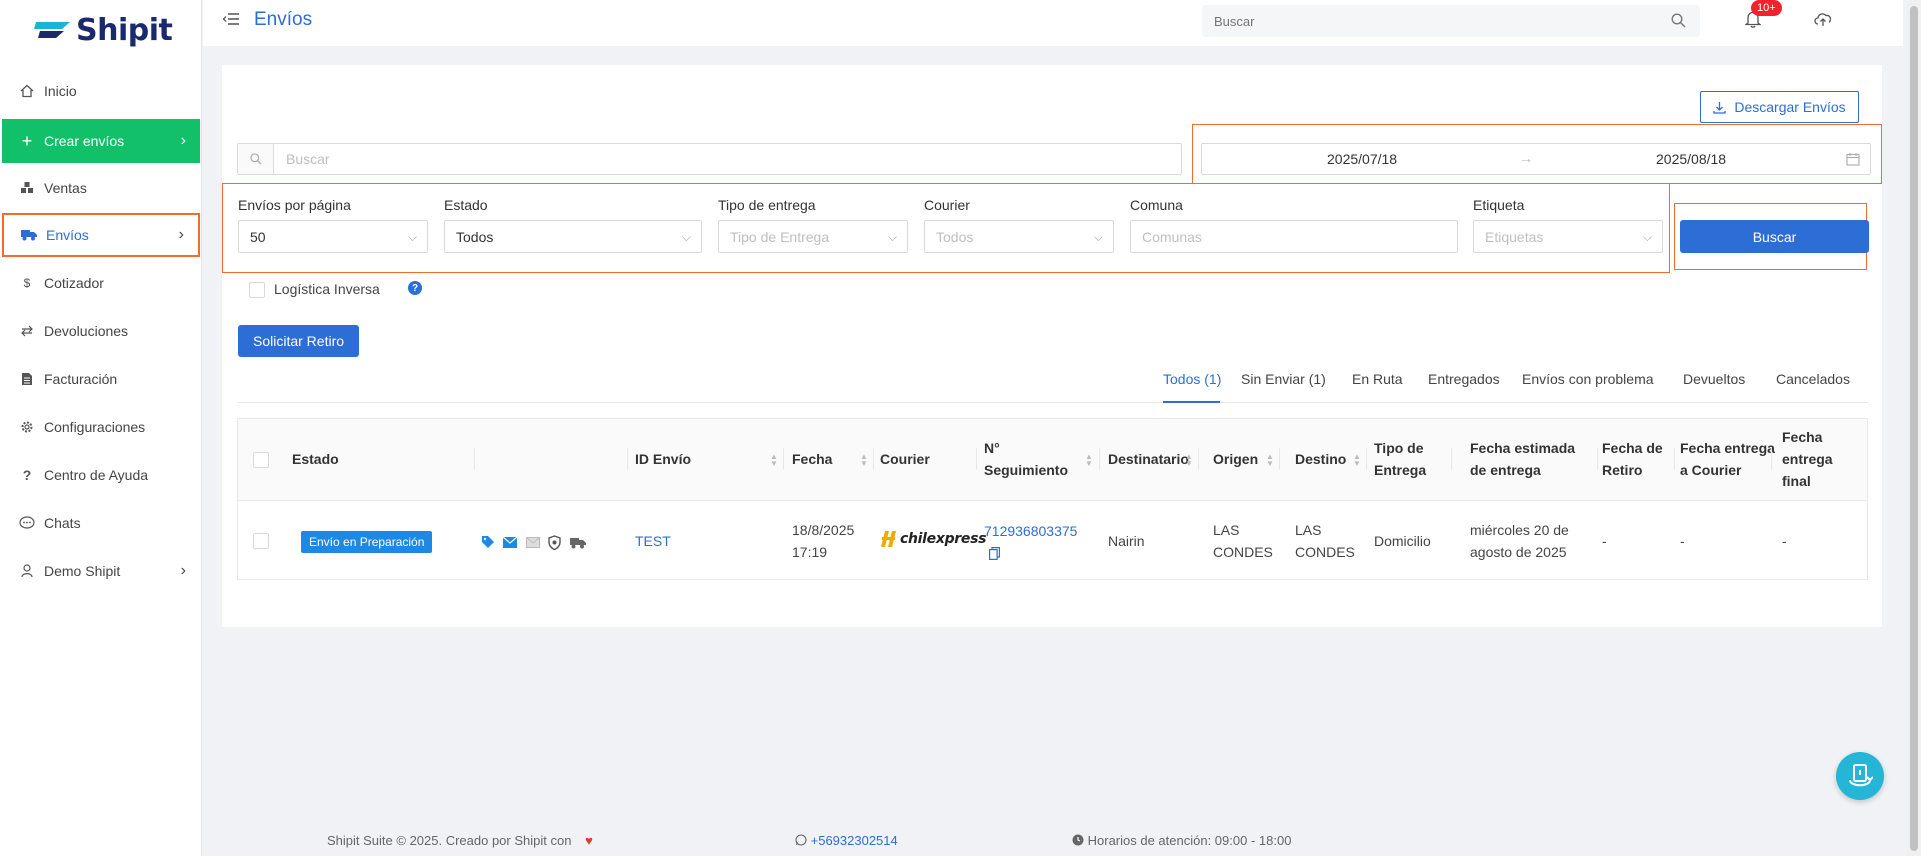 This screenshot has width=1921, height=856. I want to click on home-icon, so click(27, 91).